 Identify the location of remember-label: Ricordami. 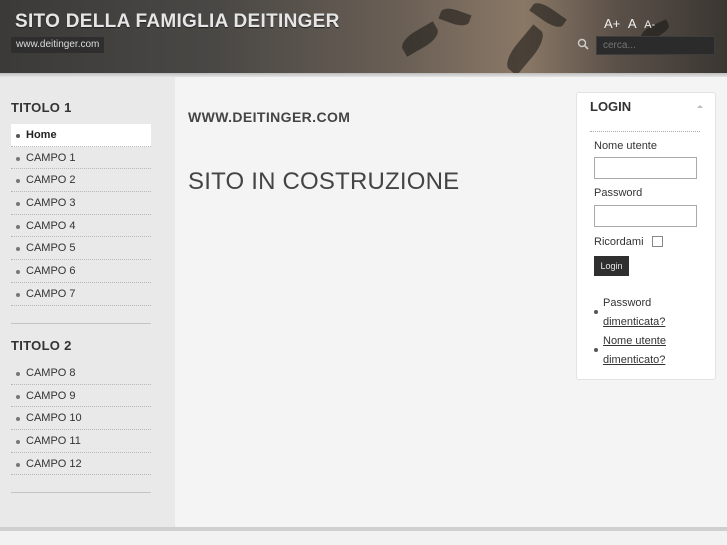
(619, 242).